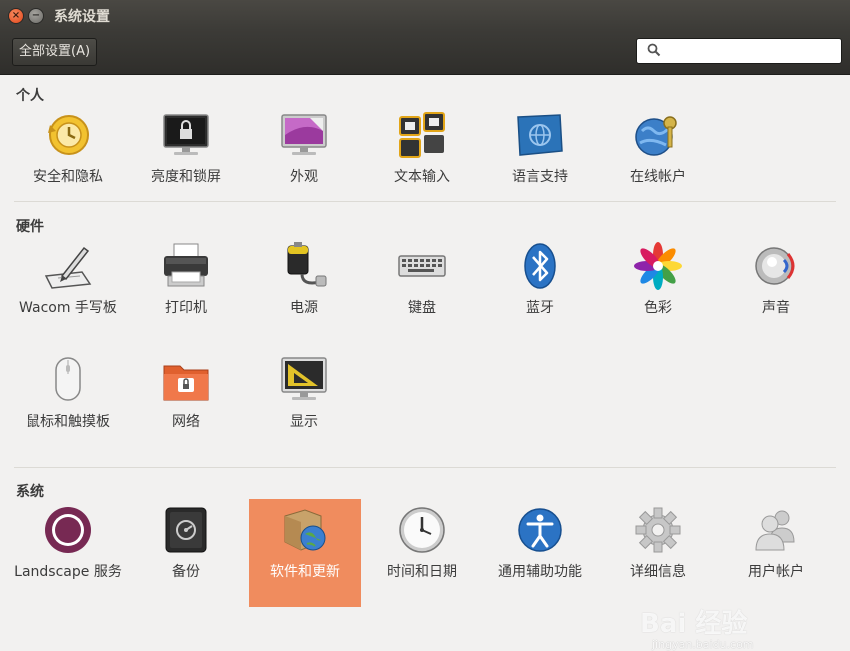  I want to click on display-icon, so click(304, 378).